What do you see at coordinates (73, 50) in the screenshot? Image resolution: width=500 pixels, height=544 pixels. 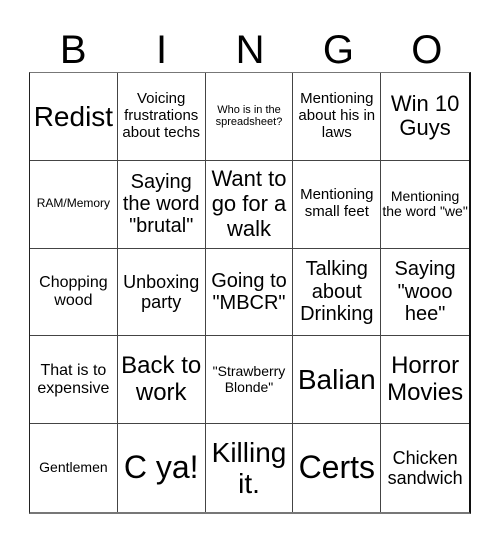 I see `header-letter-b: B` at bounding box center [73, 50].